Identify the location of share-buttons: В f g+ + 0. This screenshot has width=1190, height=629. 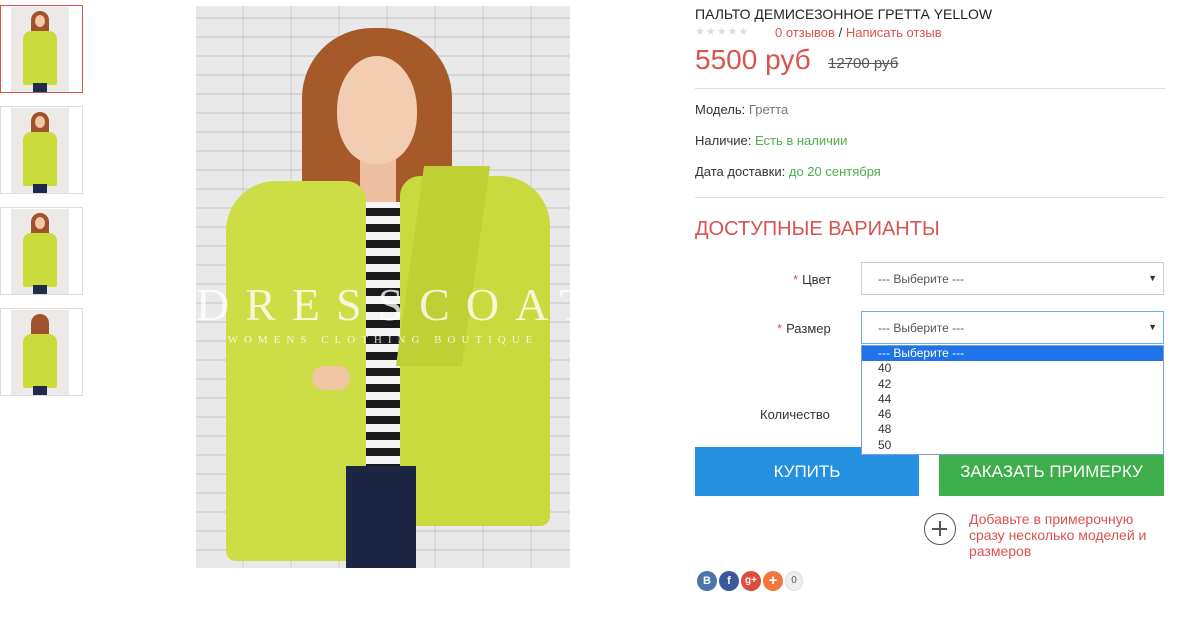
(750, 581).